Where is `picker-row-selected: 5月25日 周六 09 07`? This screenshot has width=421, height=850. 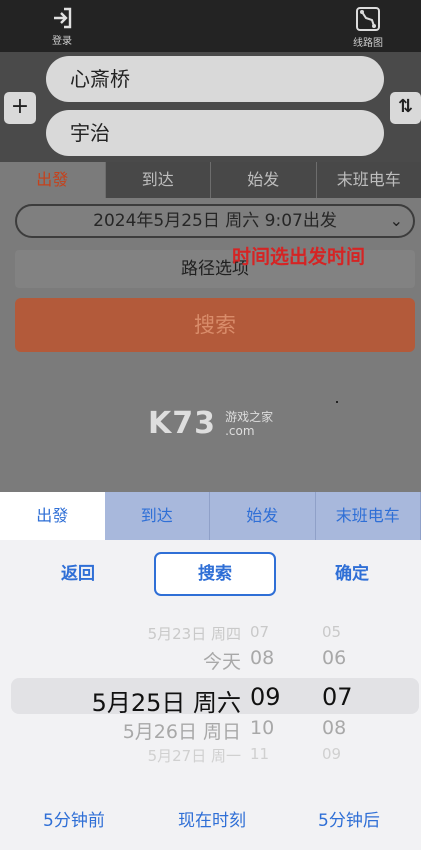
picker-row-selected: 5月25日 周六 09 07 is located at coordinates (210, 700).